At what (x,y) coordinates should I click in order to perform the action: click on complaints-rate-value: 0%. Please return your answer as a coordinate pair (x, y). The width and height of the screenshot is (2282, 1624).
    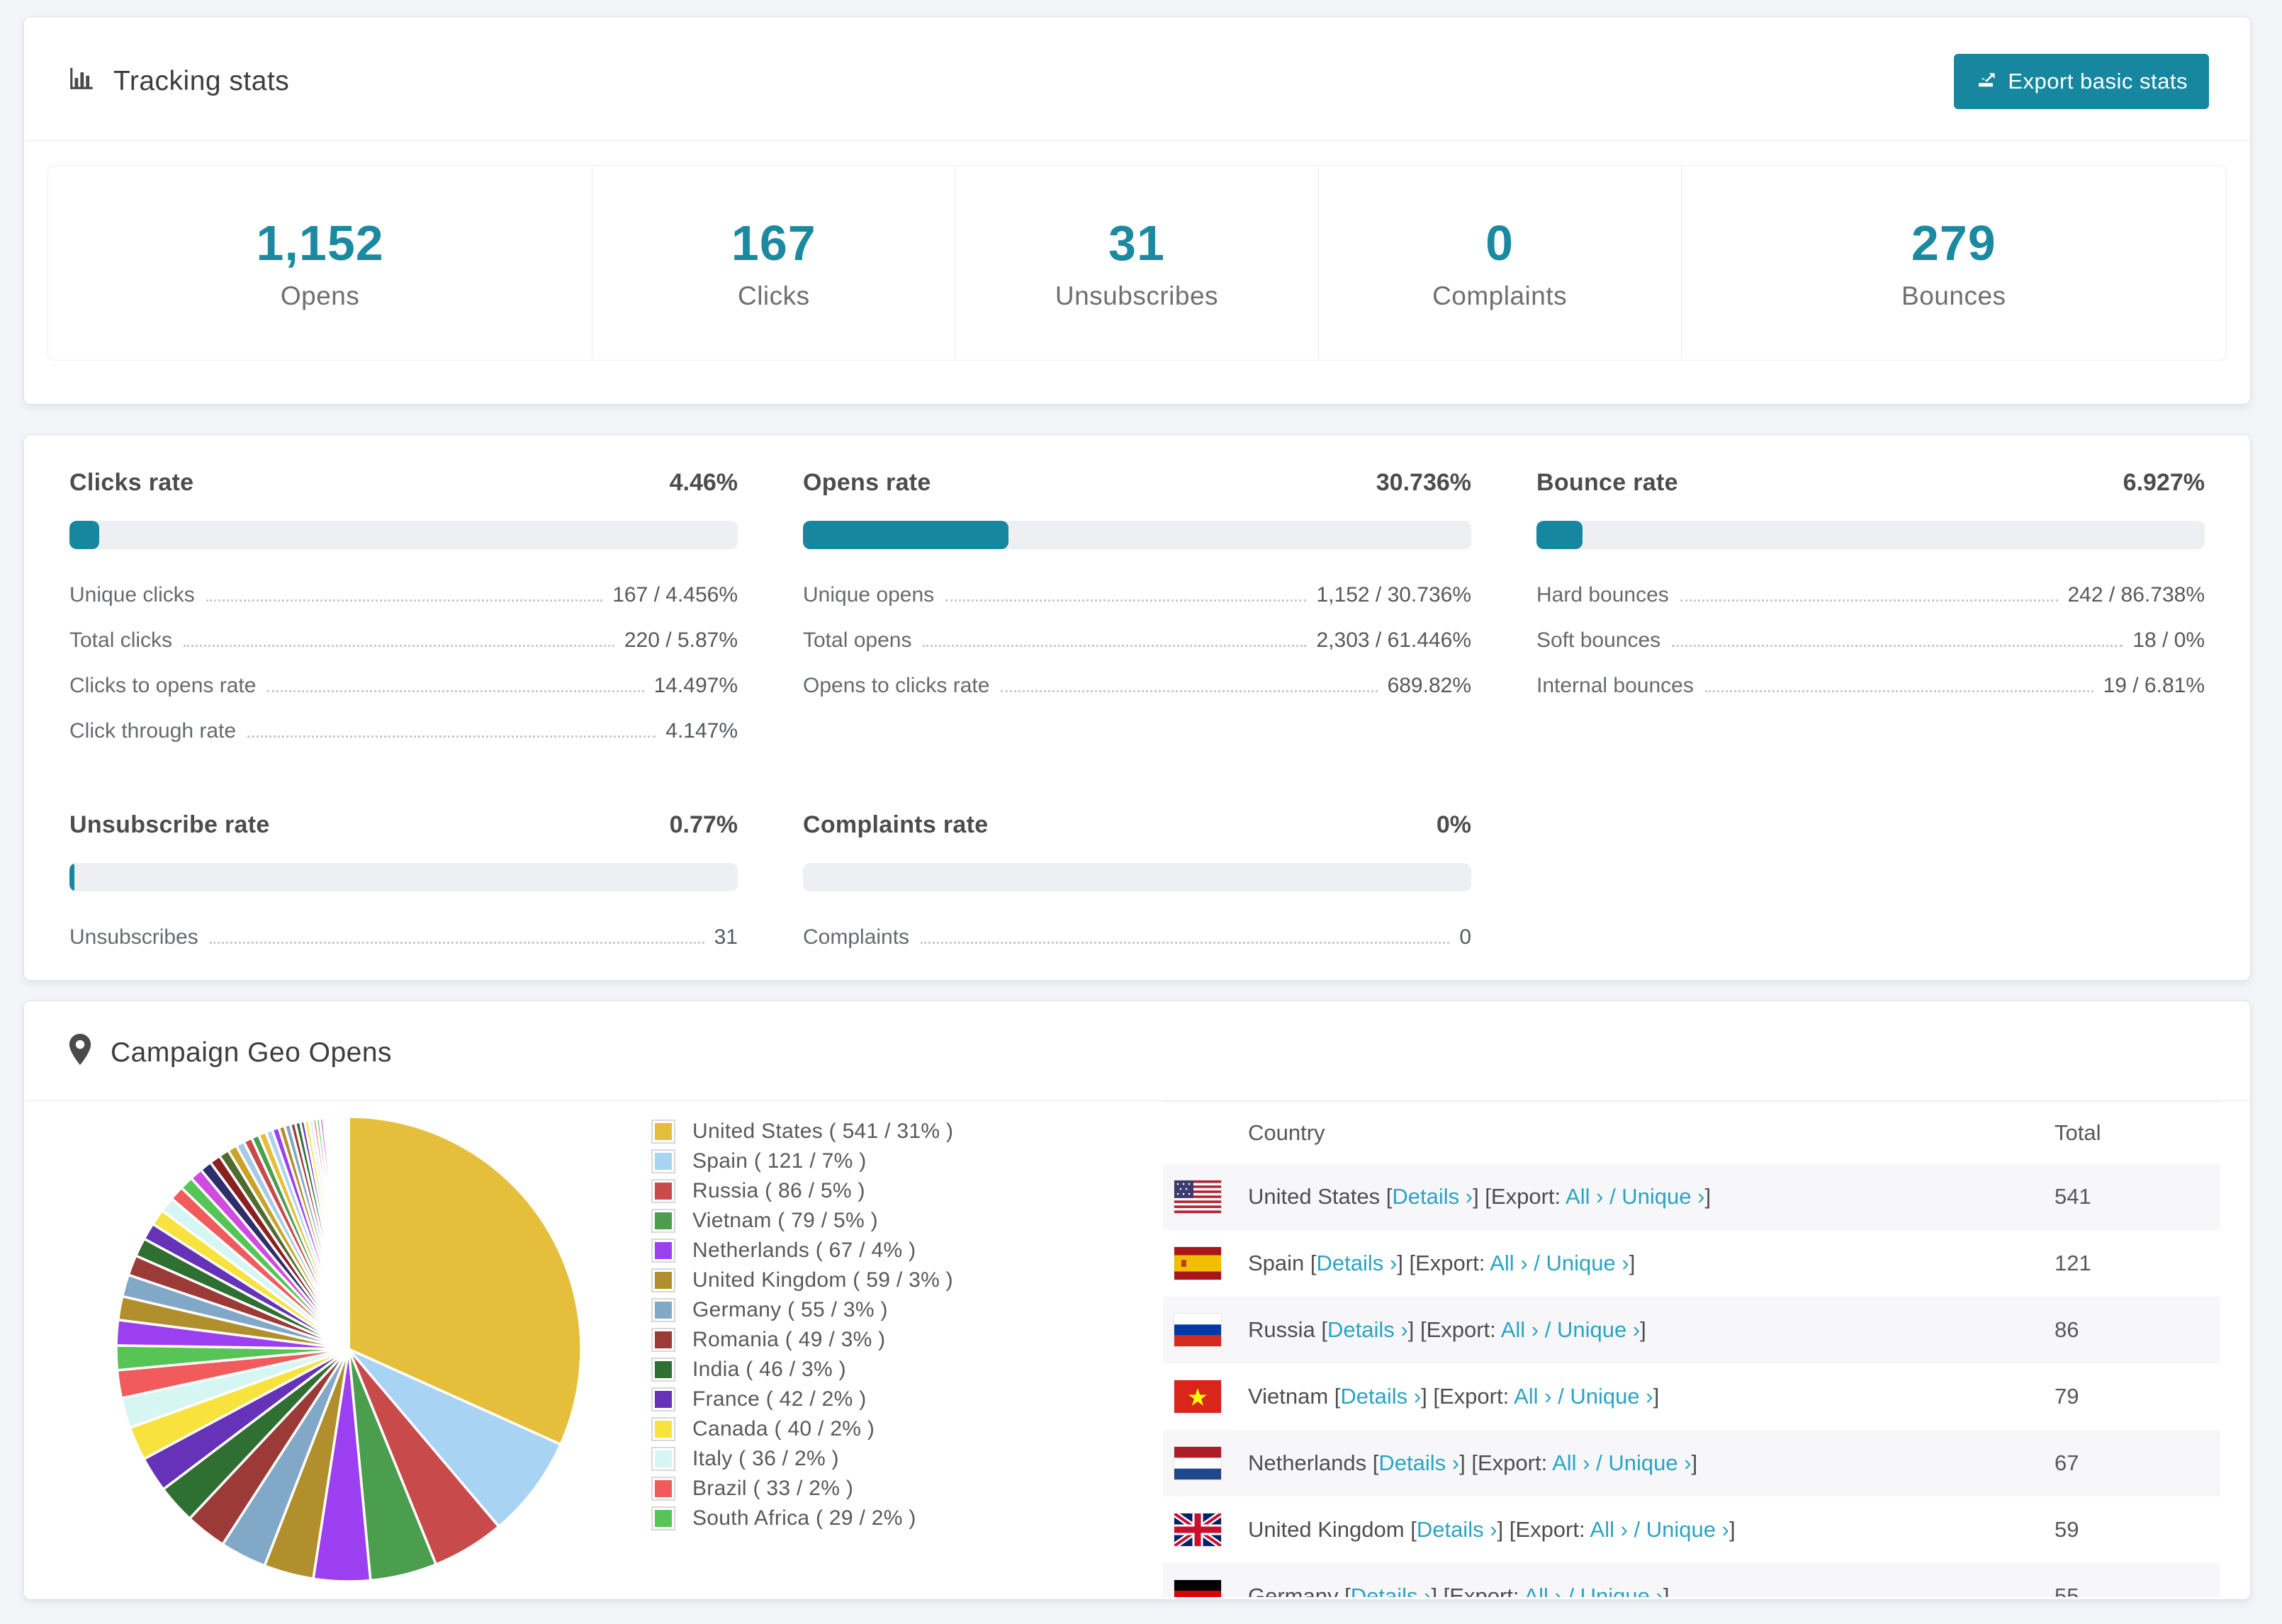
    Looking at the image, I should click on (1453, 824).